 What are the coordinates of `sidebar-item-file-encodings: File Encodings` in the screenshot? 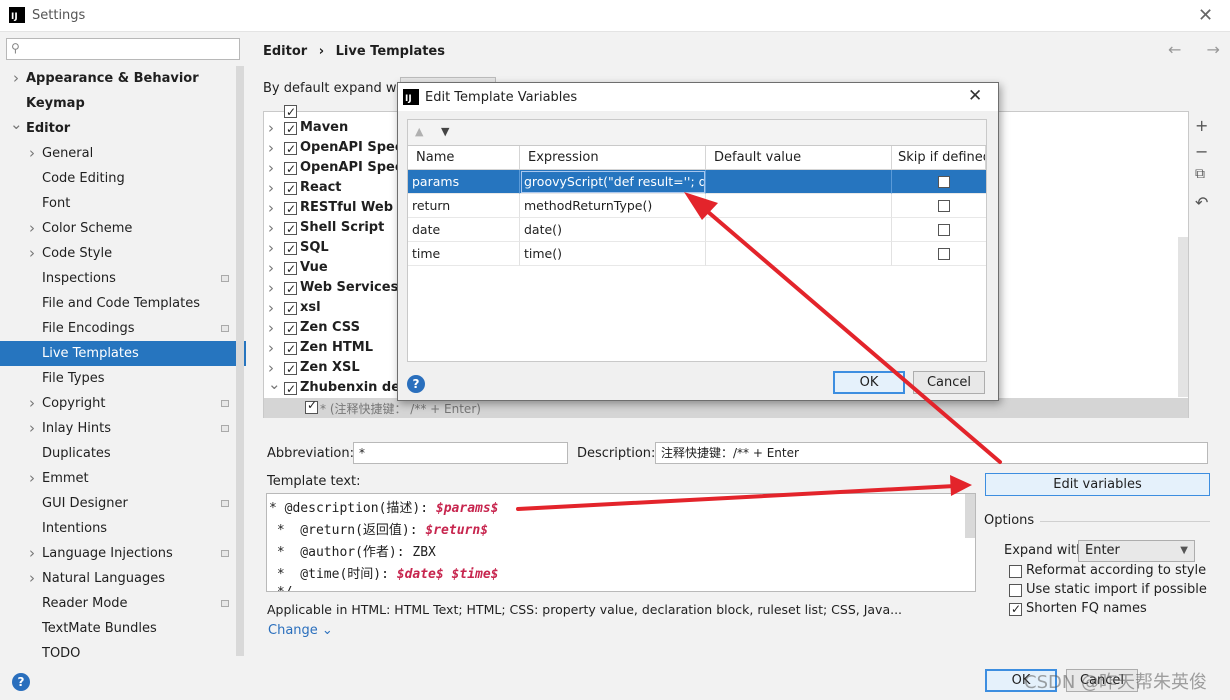 It's located at (123, 328).